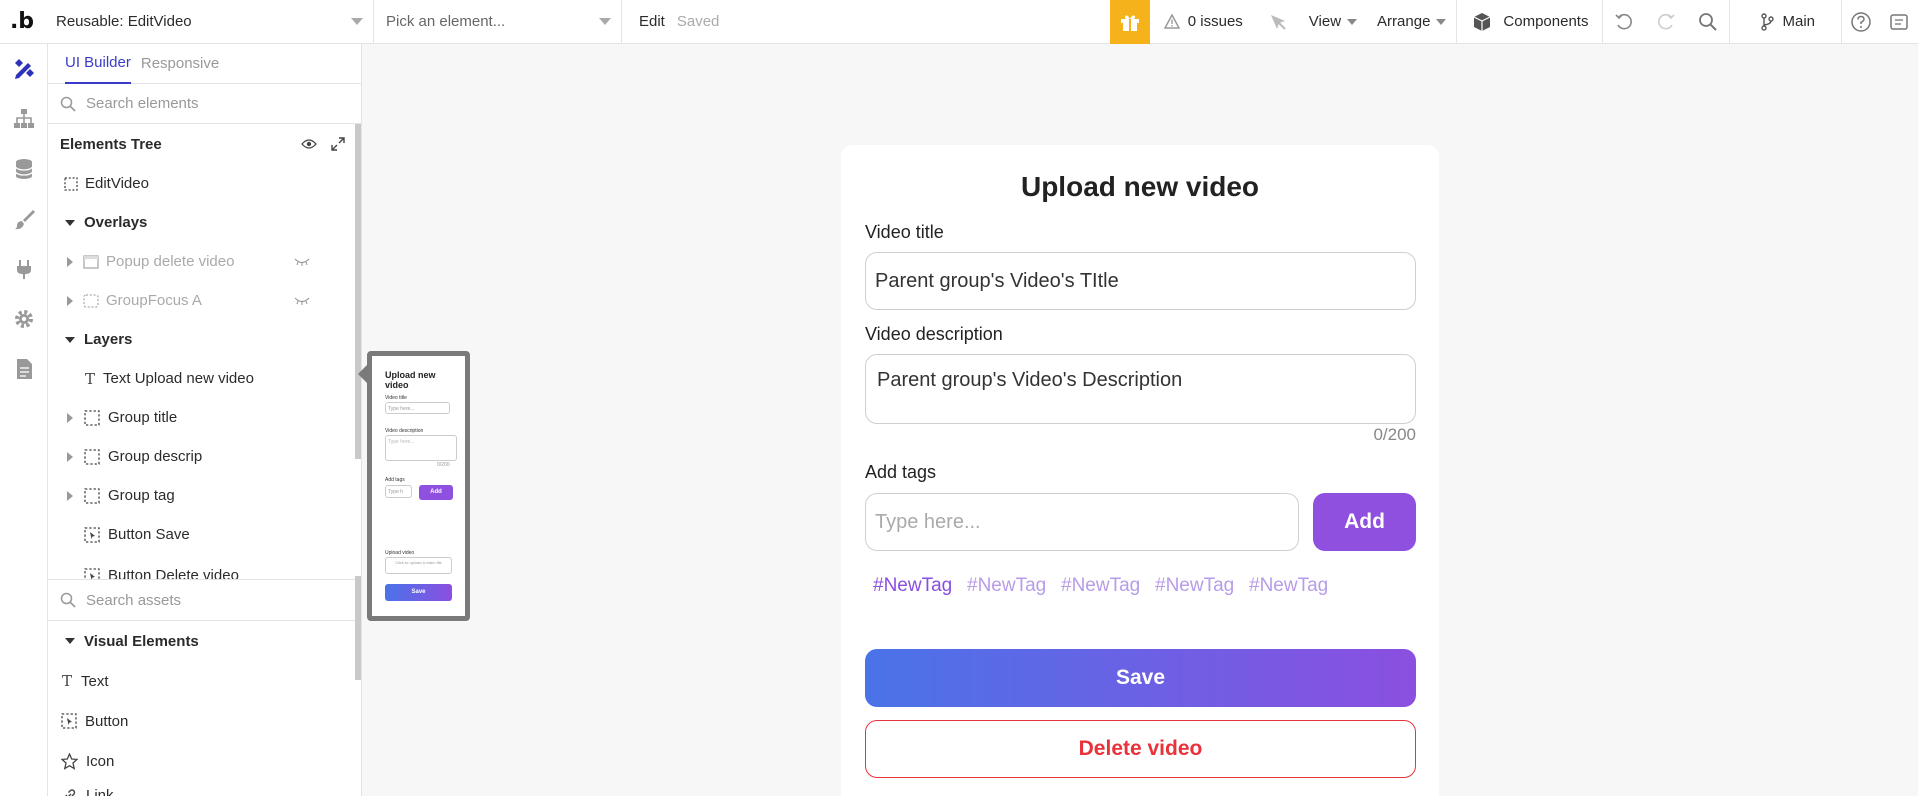 Image resolution: width=1918 pixels, height=796 pixels. What do you see at coordinates (204, 534) in the screenshot?
I see `tree-item-button-save: Button Save` at bounding box center [204, 534].